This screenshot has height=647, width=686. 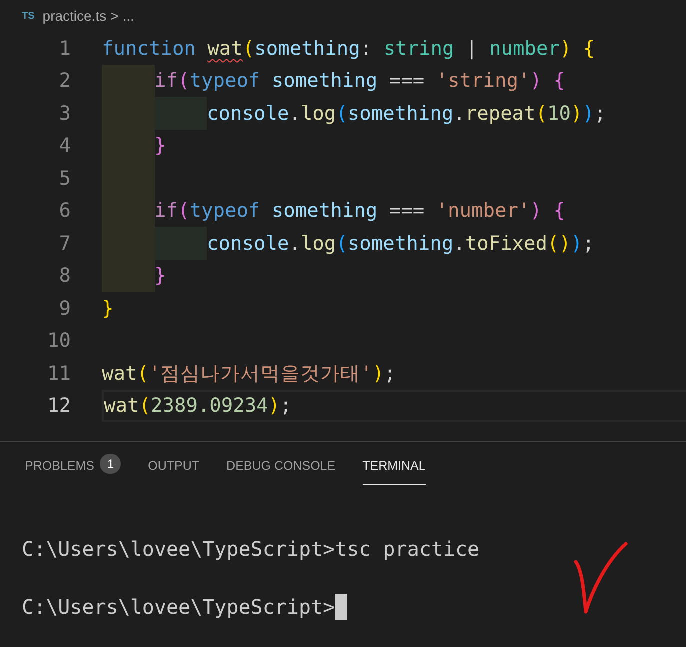 What do you see at coordinates (394, 469) in the screenshot?
I see `panel-tab: TERMINAL` at bounding box center [394, 469].